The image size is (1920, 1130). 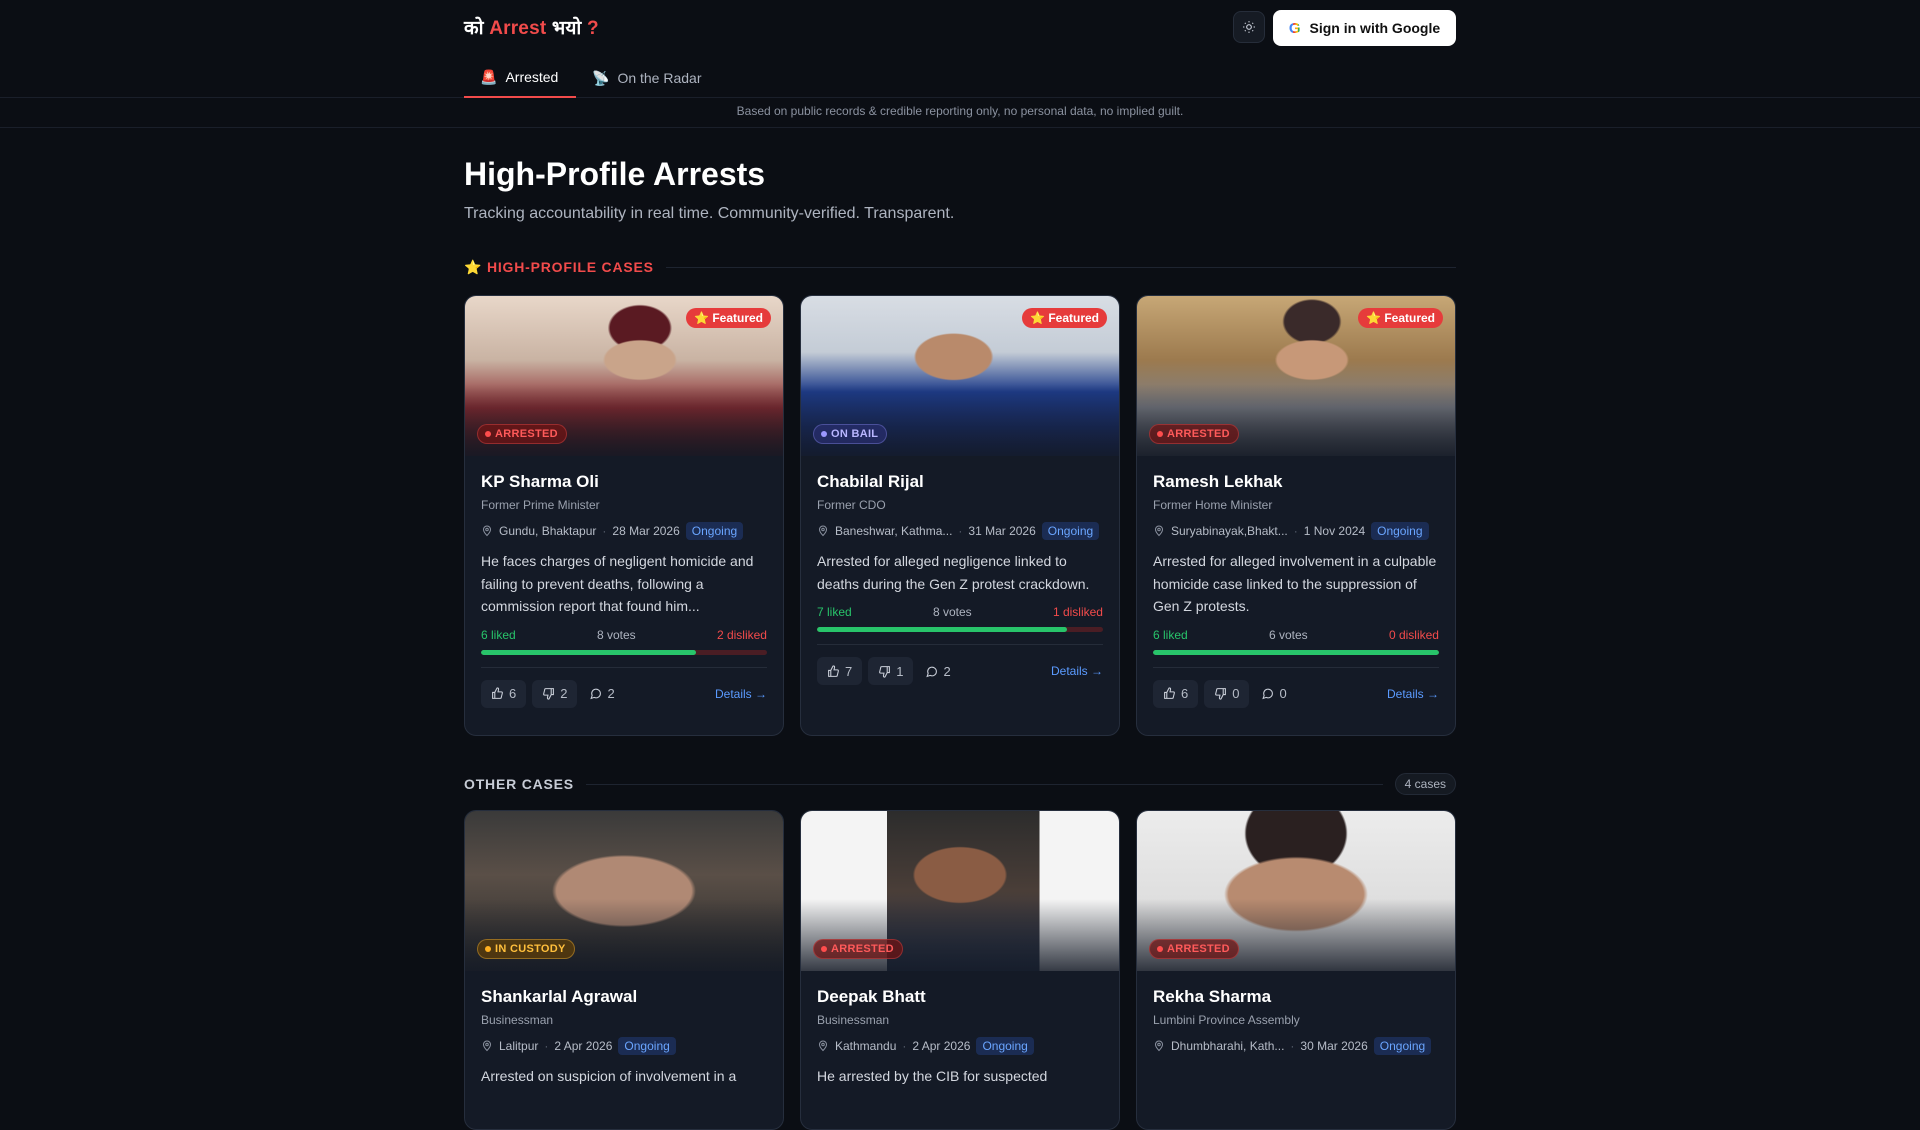 I want to click on case-photo: ⭐ Featured ON BAIL, so click(x=960, y=376).